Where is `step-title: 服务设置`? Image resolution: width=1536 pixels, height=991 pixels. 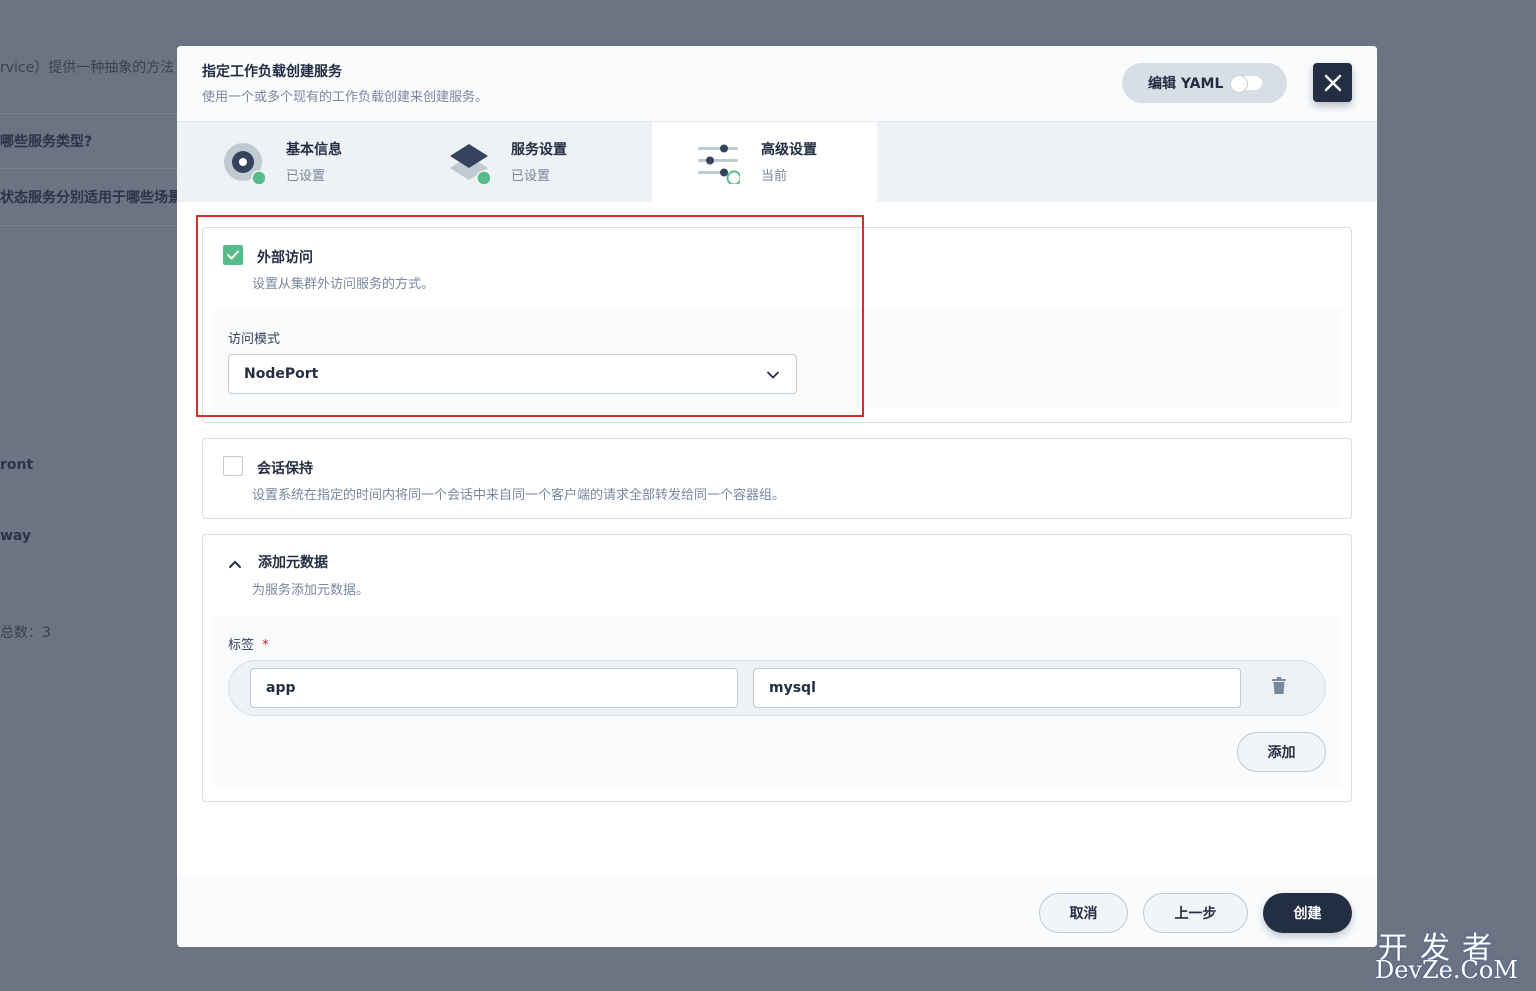
step-title: 服务设置 is located at coordinates (539, 150).